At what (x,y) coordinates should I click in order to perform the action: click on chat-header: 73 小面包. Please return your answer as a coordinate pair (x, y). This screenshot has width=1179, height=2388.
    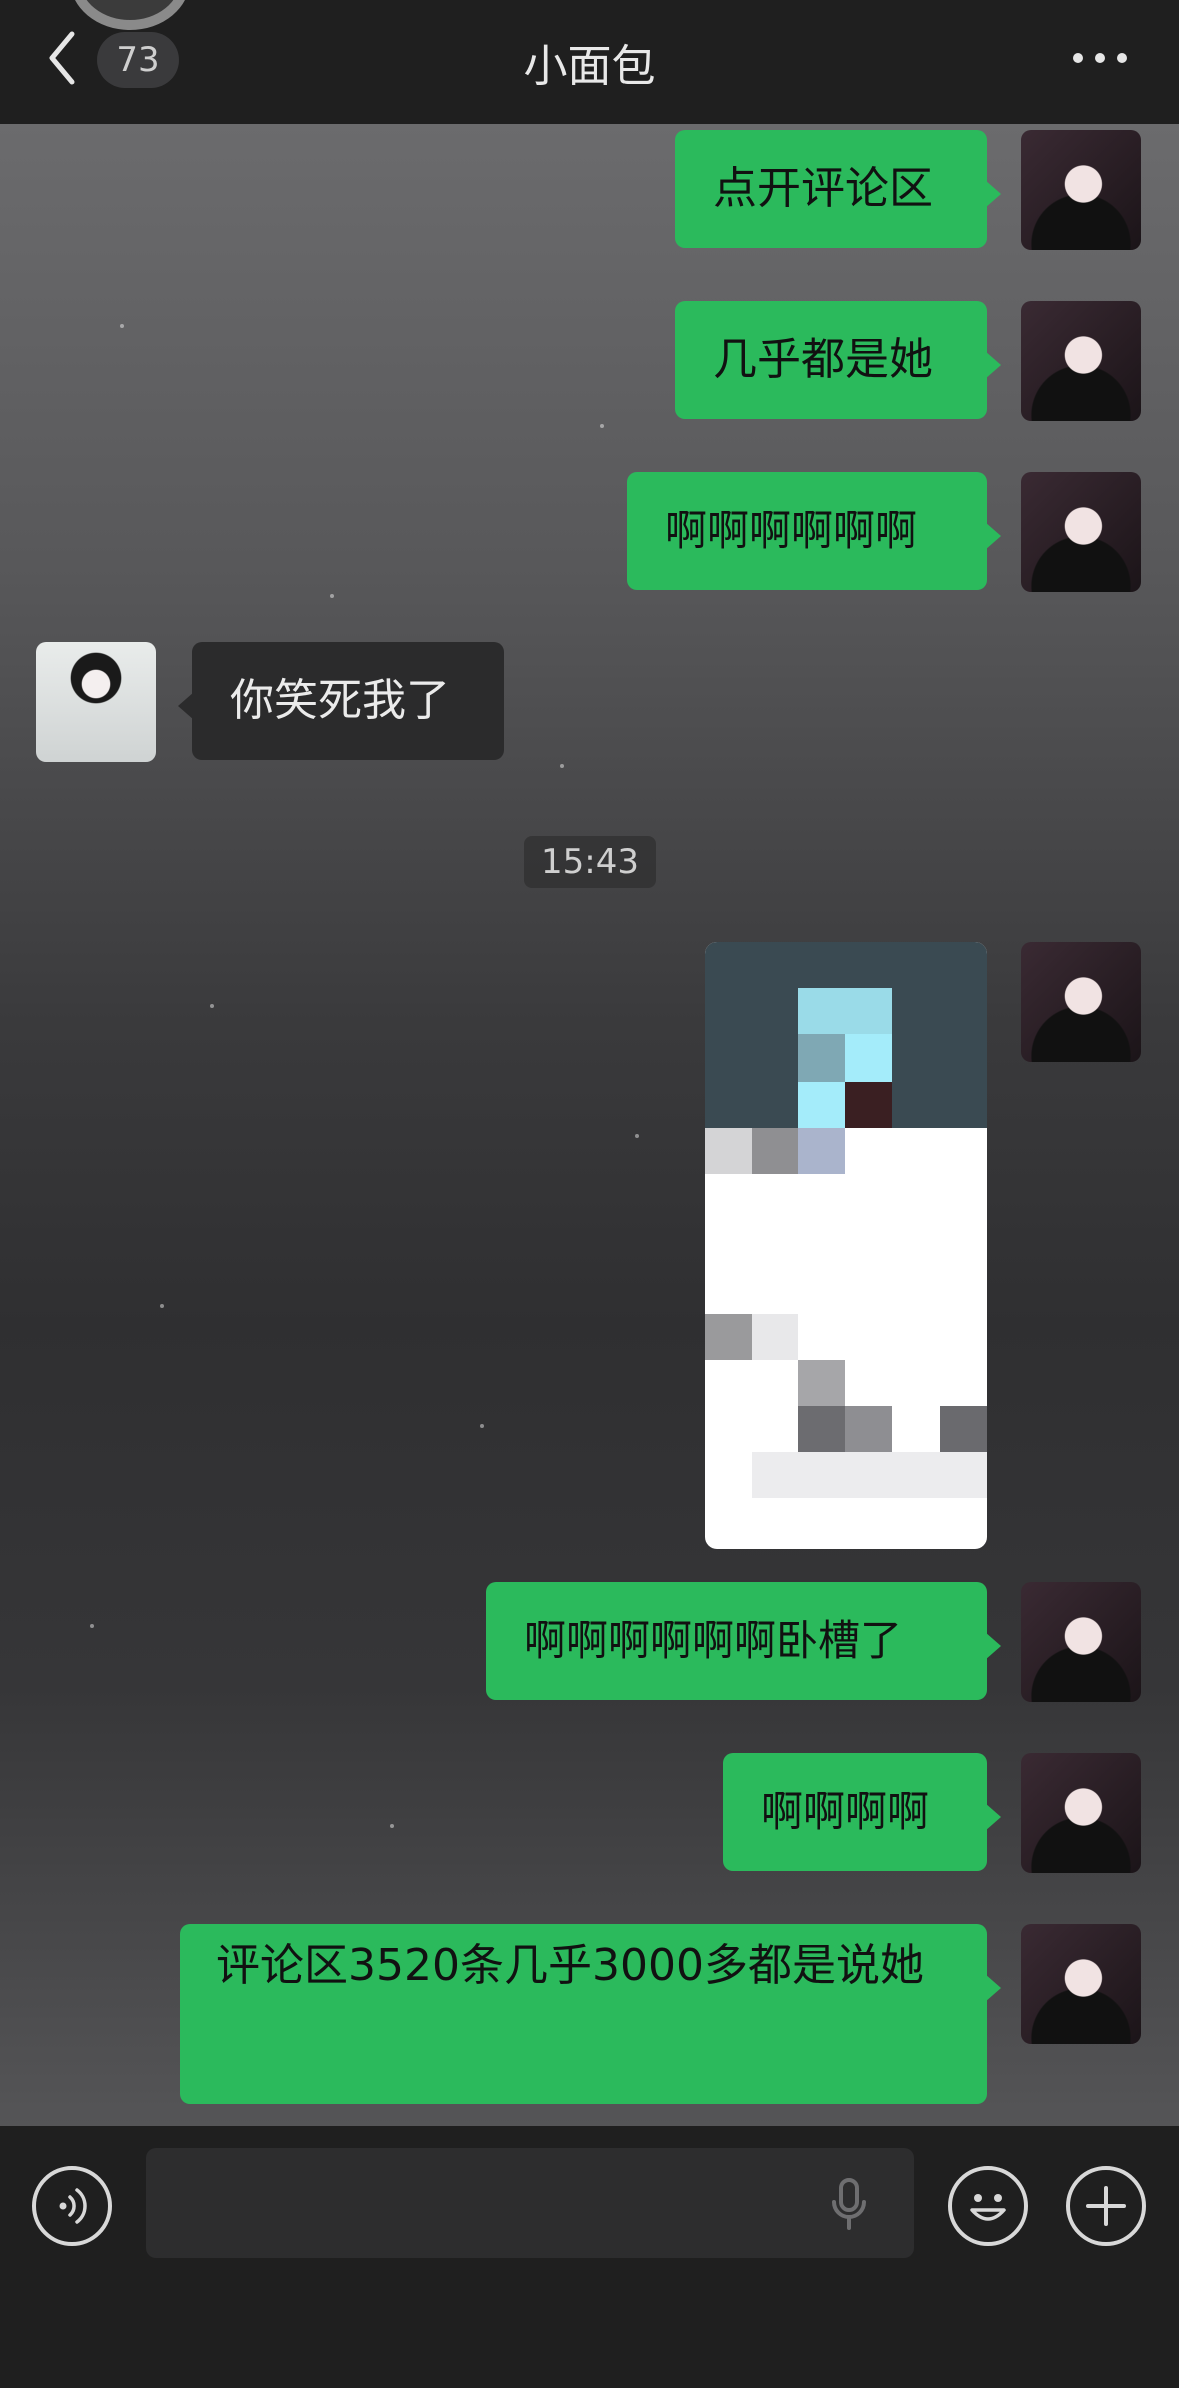
    Looking at the image, I should click on (589, 62).